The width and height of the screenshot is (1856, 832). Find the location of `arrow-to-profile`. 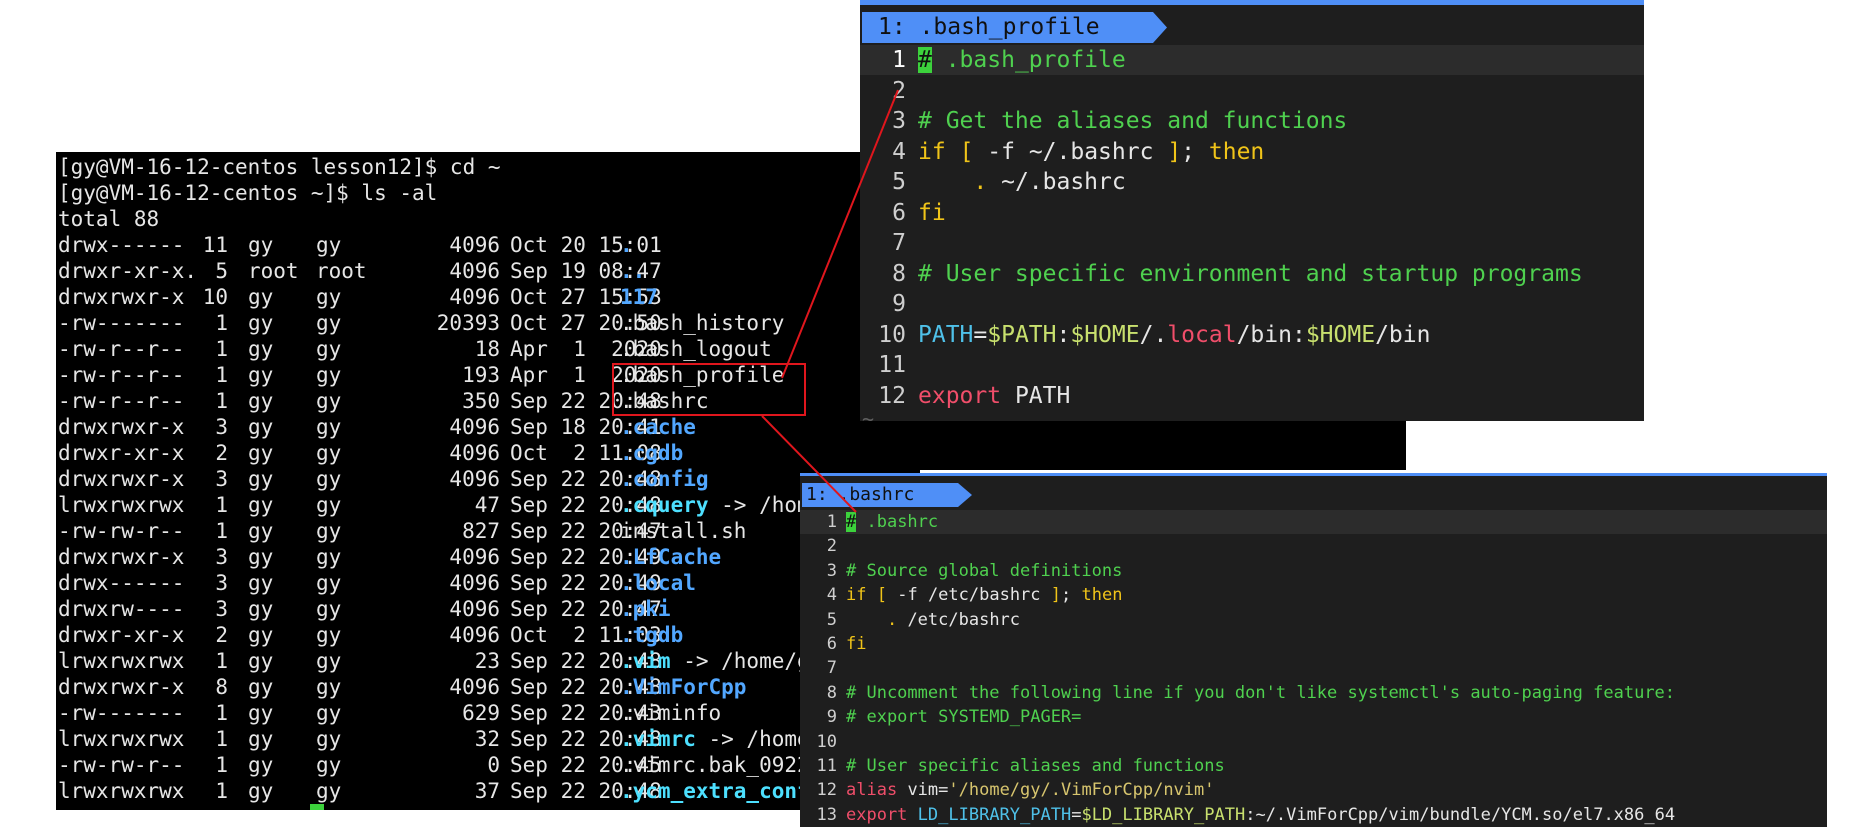

arrow-to-profile is located at coordinates (840, 234).